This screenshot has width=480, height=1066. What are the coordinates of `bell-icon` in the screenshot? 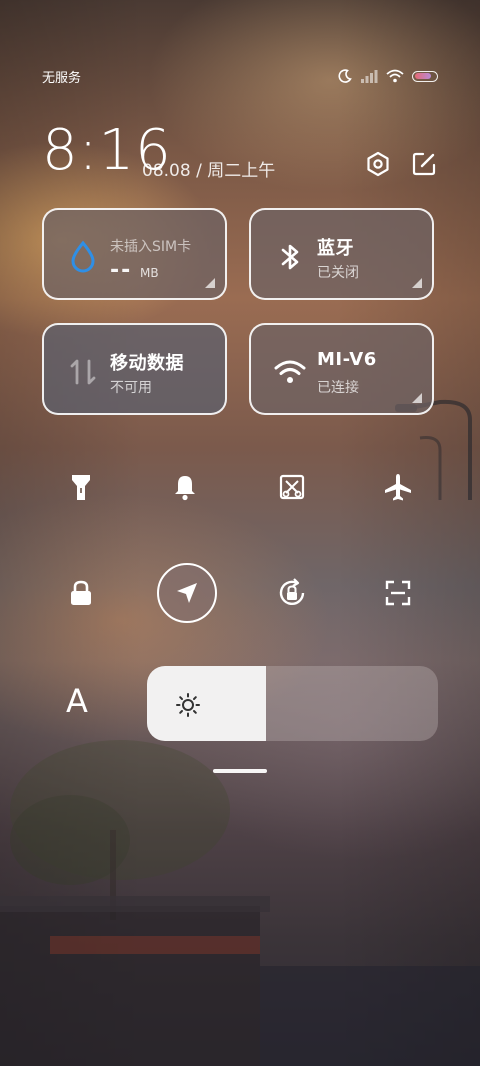 It's located at (185, 488).